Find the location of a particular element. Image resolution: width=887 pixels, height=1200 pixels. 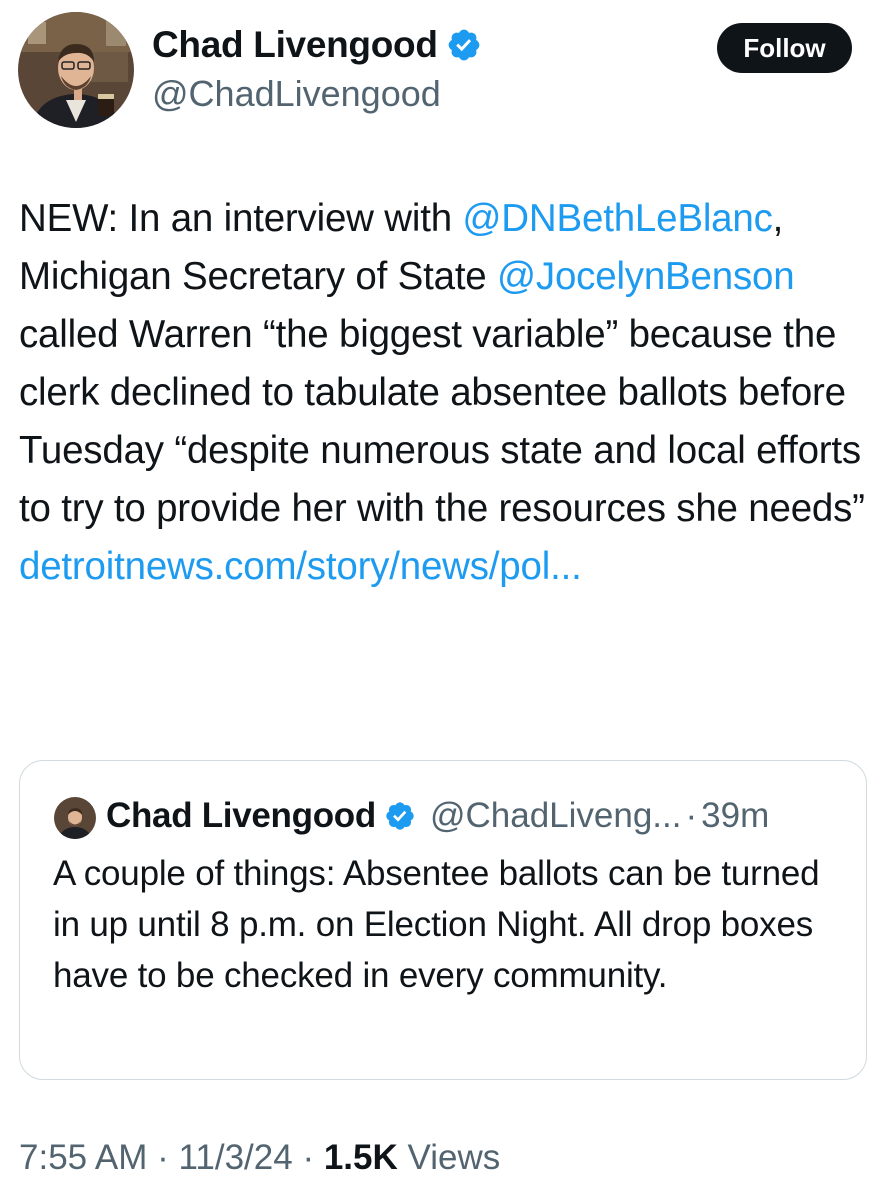

tweet-date: 11/3/24 is located at coordinates (236, 1157).